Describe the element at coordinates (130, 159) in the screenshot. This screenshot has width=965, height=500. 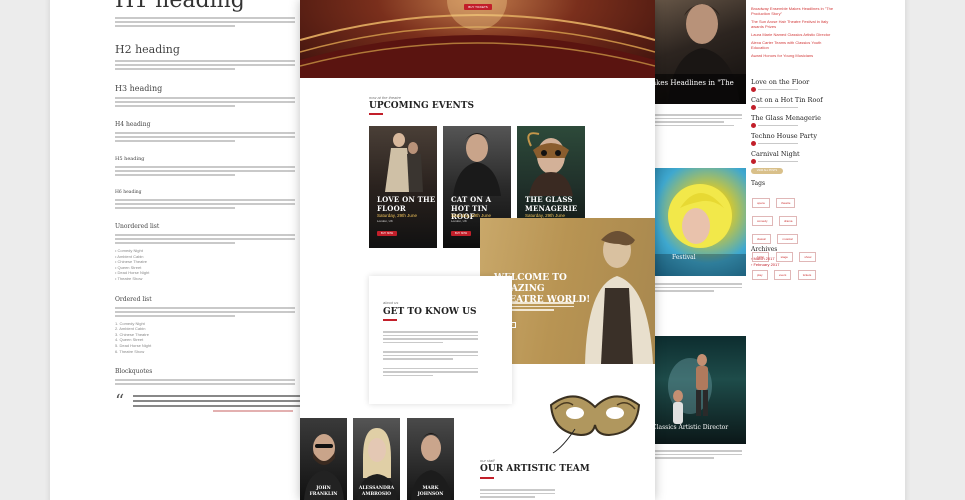
I see `h5-heading: H5 heading` at that location.